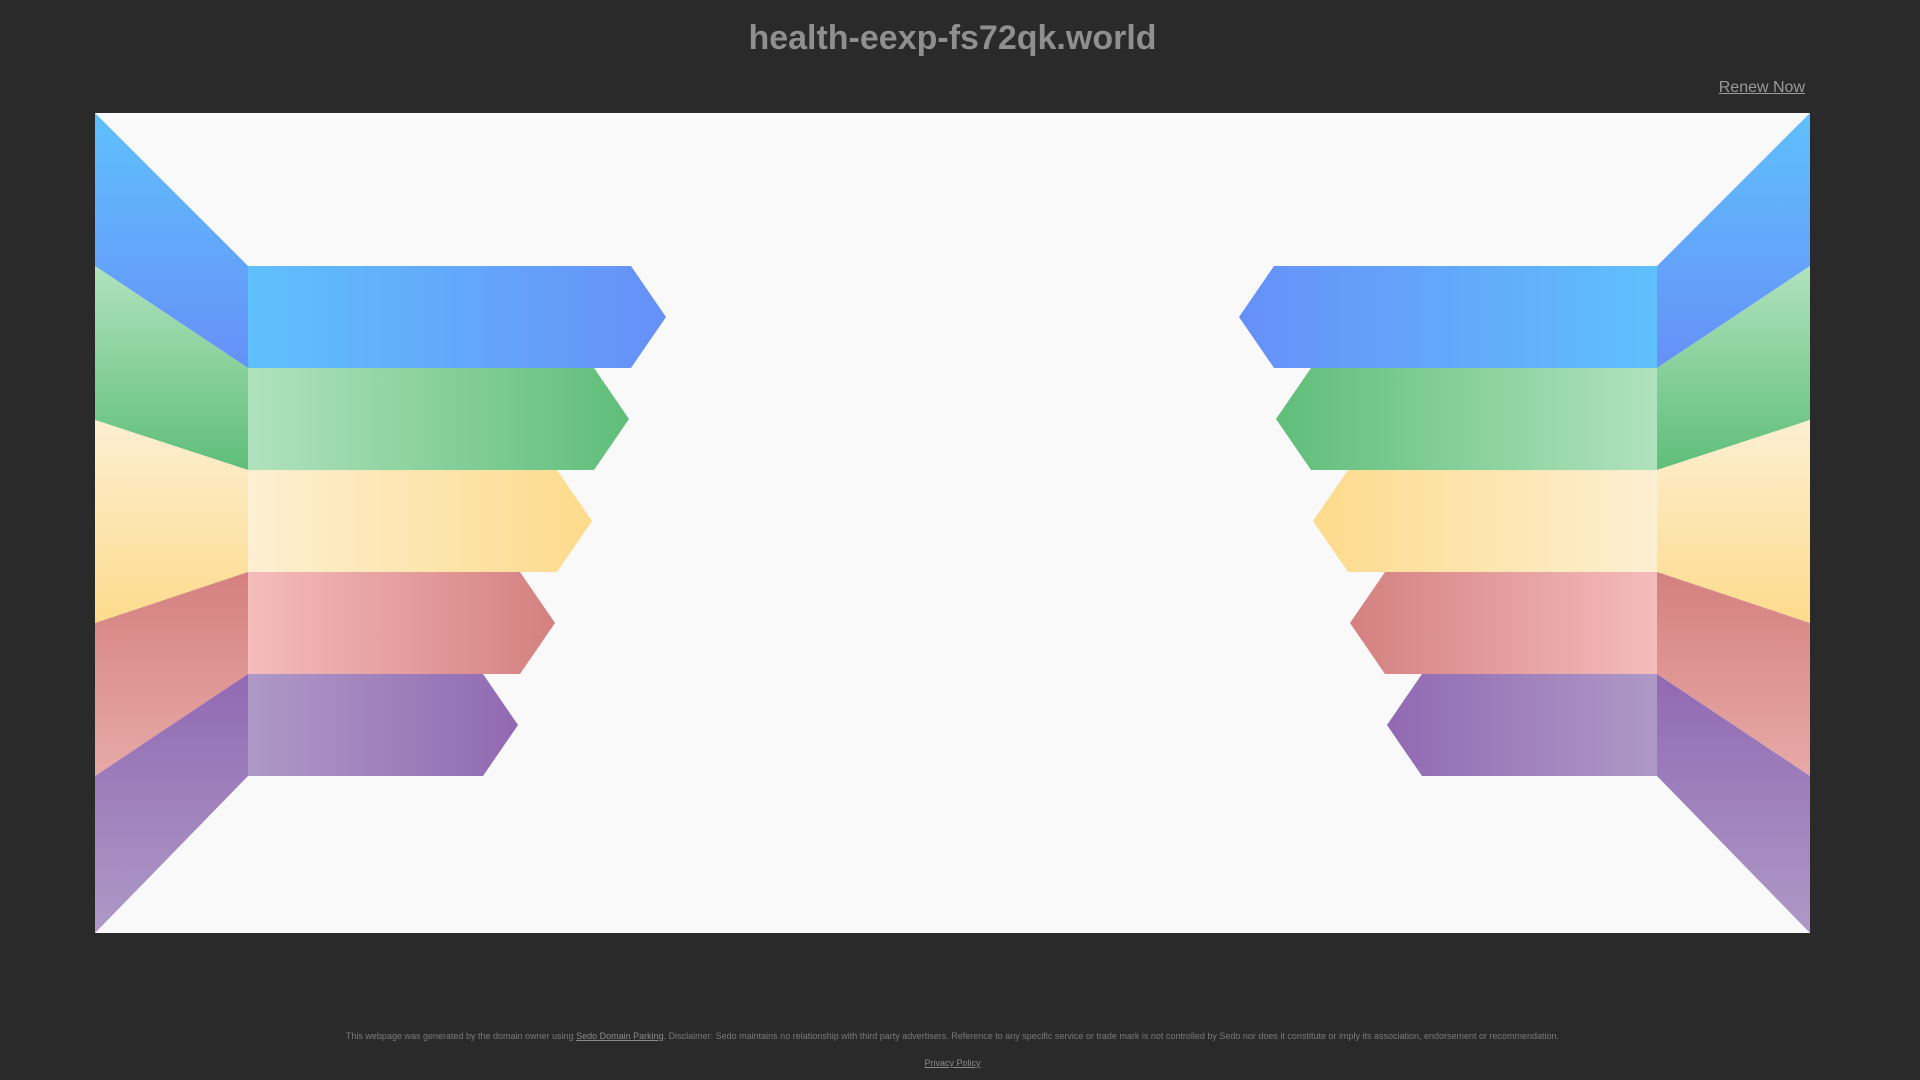 This screenshot has height=1080, width=1920. What do you see at coordinates (620, 1036) in the screenshot?
I see `sedo-domain-parking-link: Sedo Domain Parking` at bounding box center [620, 1036].